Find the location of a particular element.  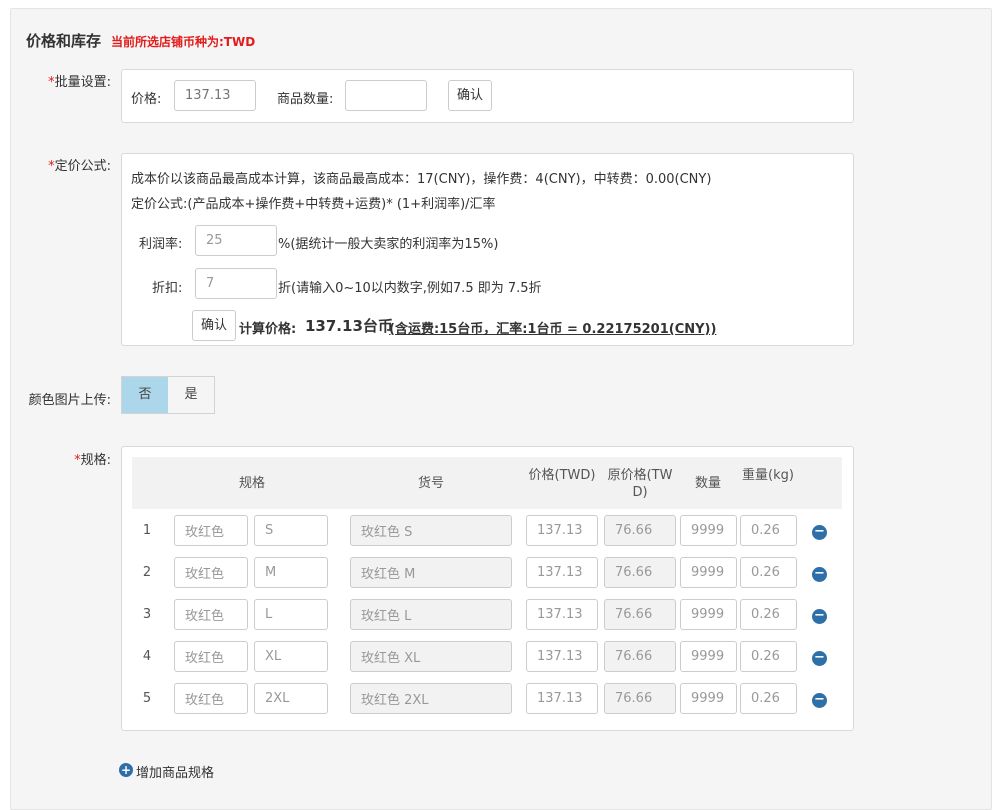

batch-box: 价格: 商品数量: 确认 is located at coordinates (487, 96).